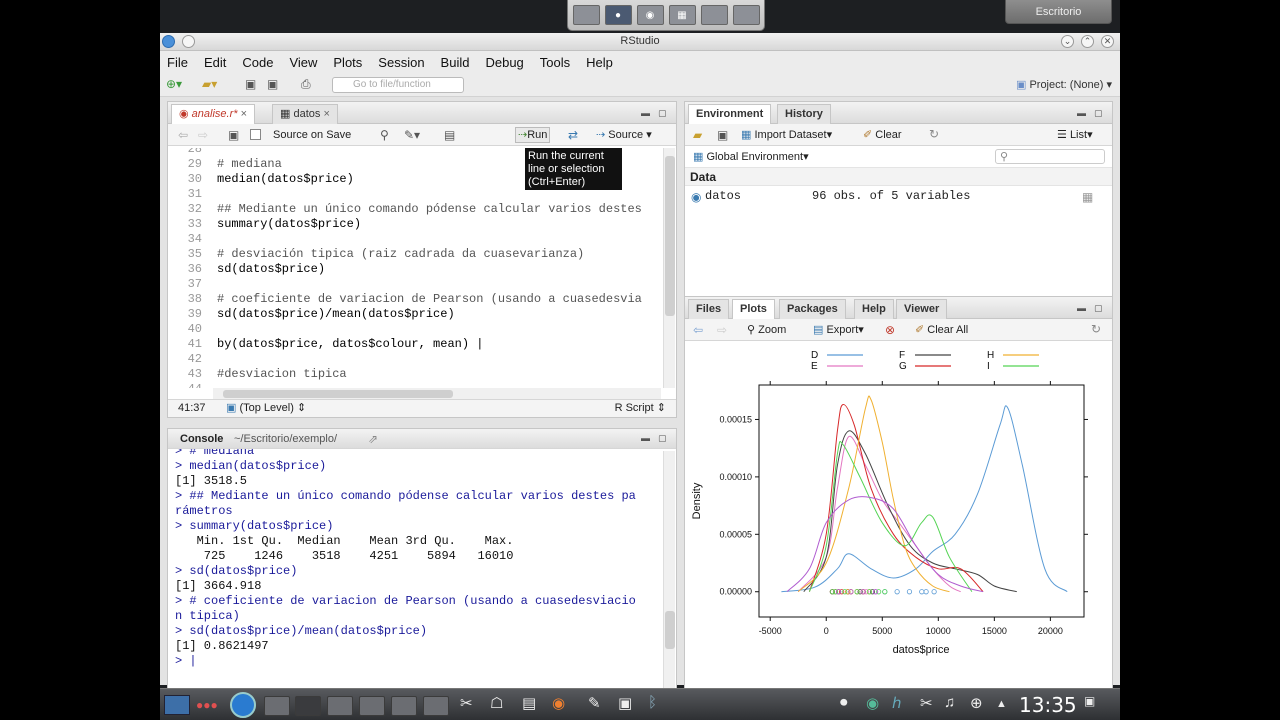 Image resolution: width=1280 pixels, height=720 pixels. I want to click on start-menu-icon, so click(243, 705).